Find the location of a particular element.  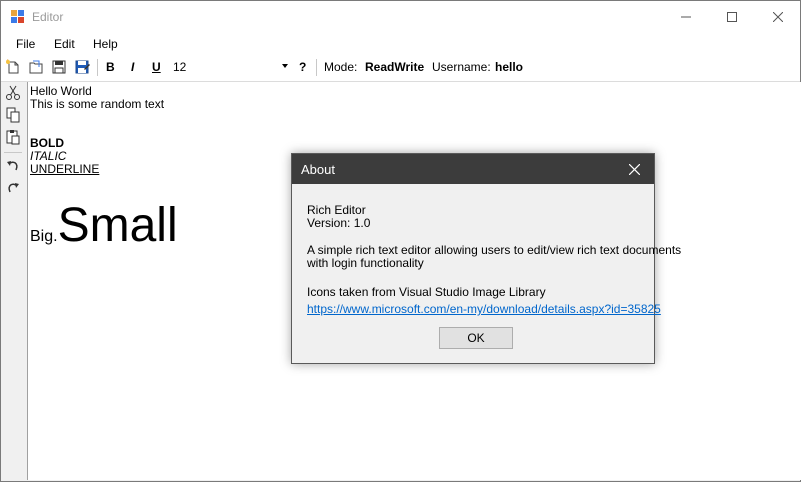

about-description-line: with login functionality is located at coordinates (365, 263).